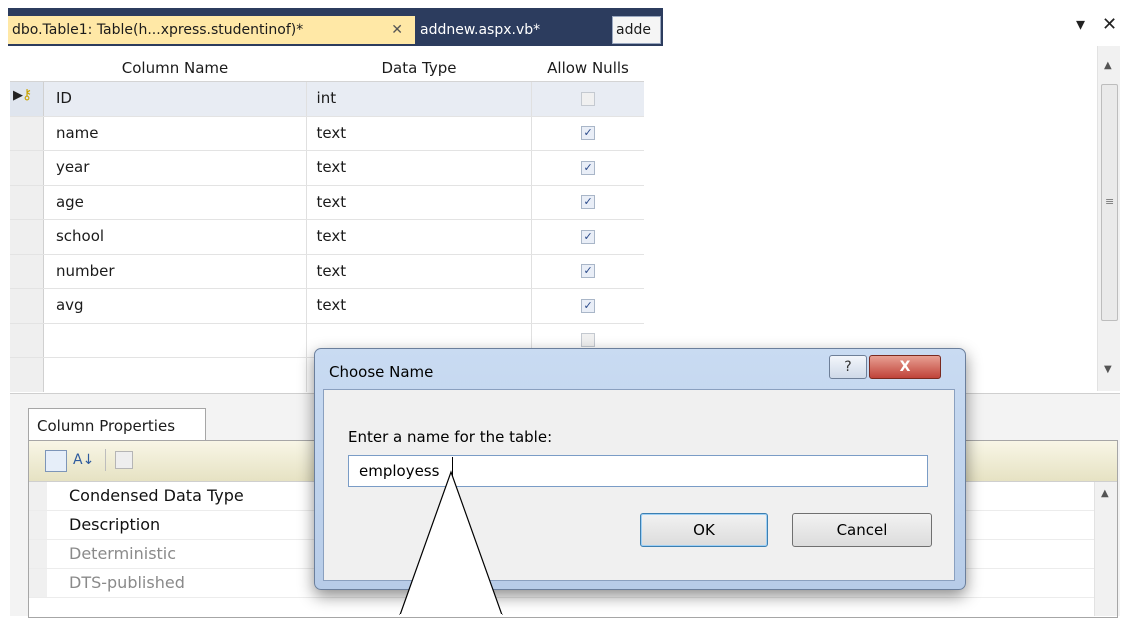  I want to click on table-row: year text ✓, so click(327, 168).